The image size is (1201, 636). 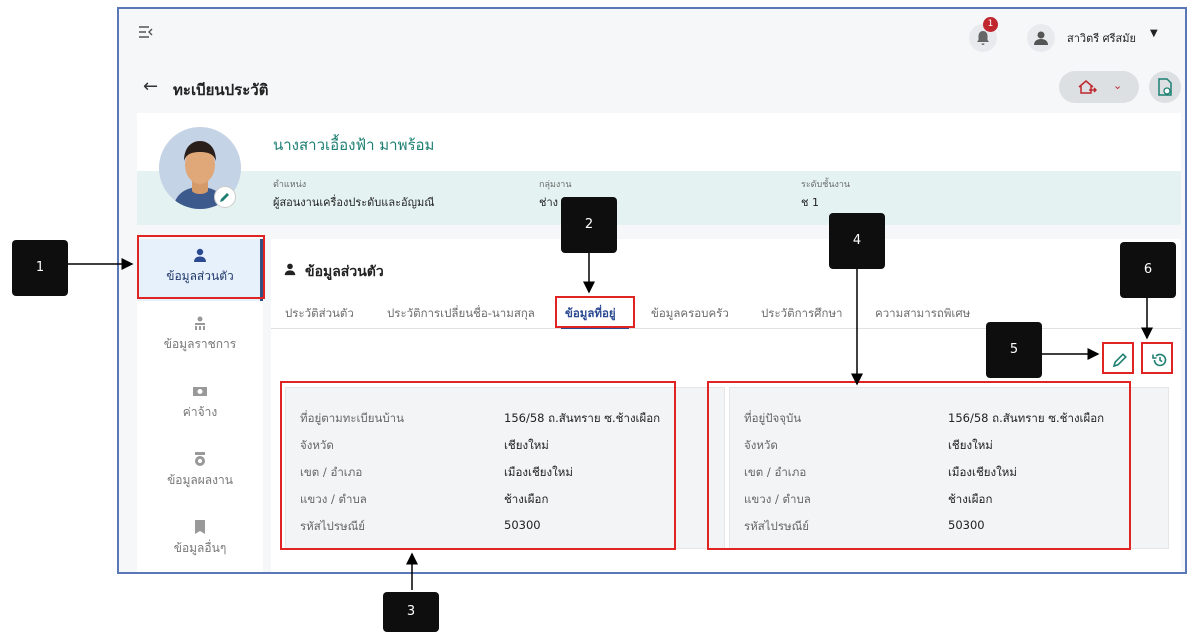 What do you see at coordinates (1014, 350) in the screenshot?
I see `callout-5: 5` at bounding box center [1014, 350].